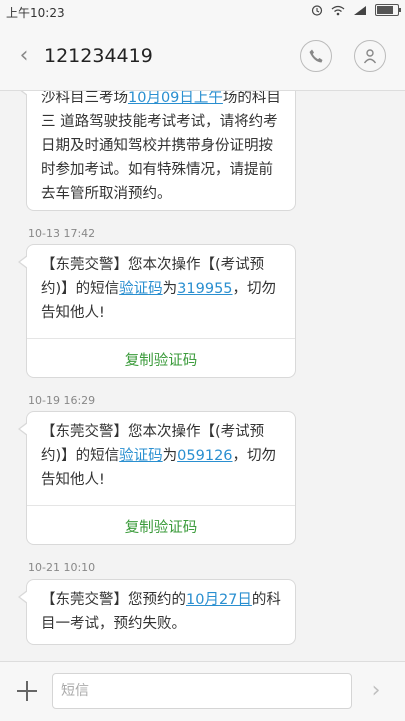 The image size is (405, 721). I want to click on call-button, so click(316, 56).